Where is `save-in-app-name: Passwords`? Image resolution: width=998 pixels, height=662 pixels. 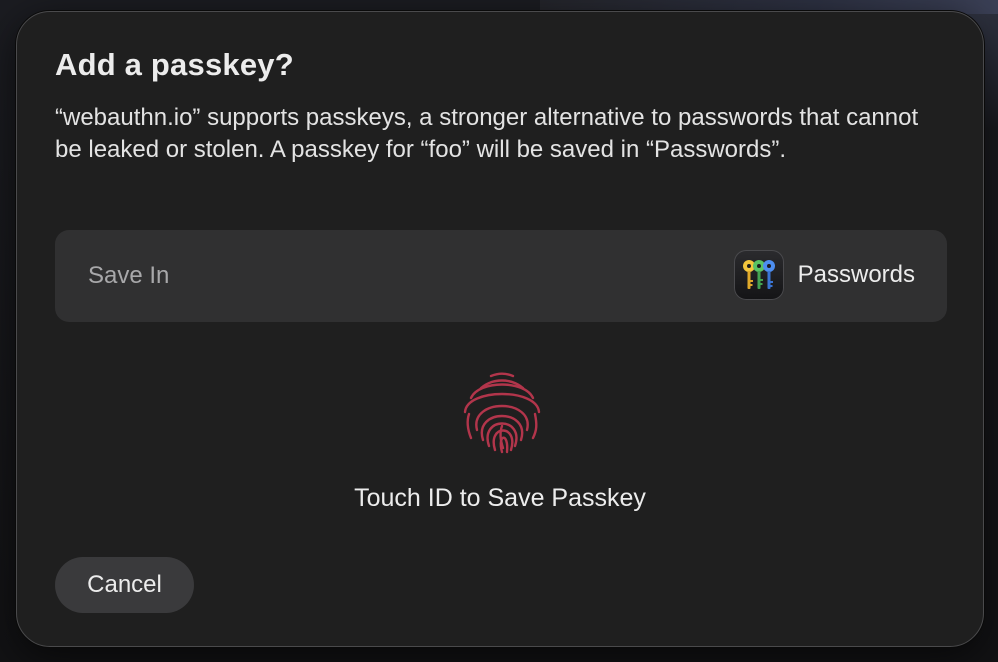 save-in-app-name: Passwords is located at coordinates (856, 274).